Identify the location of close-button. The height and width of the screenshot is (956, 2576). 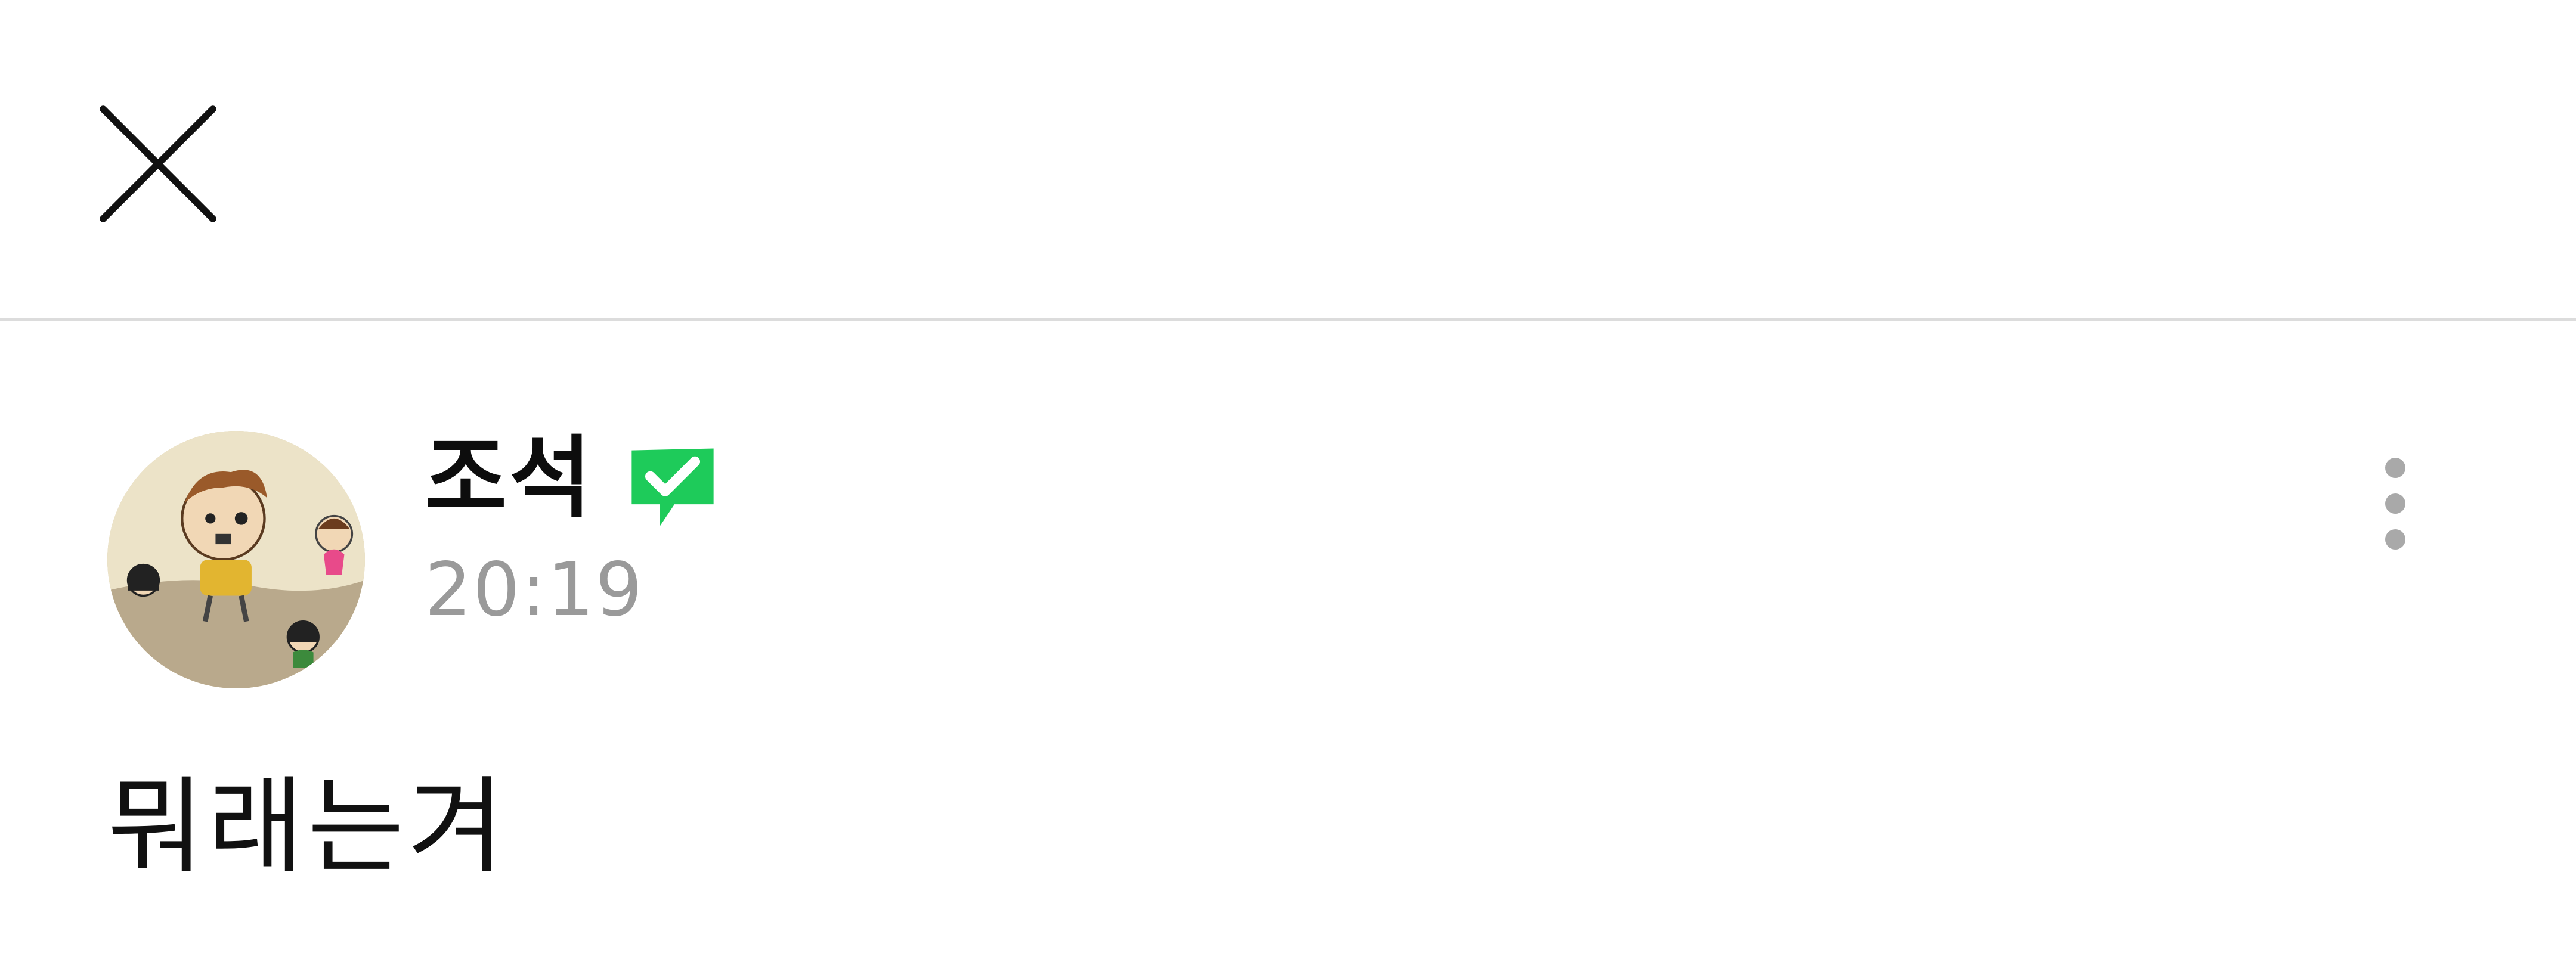
(158, 163).